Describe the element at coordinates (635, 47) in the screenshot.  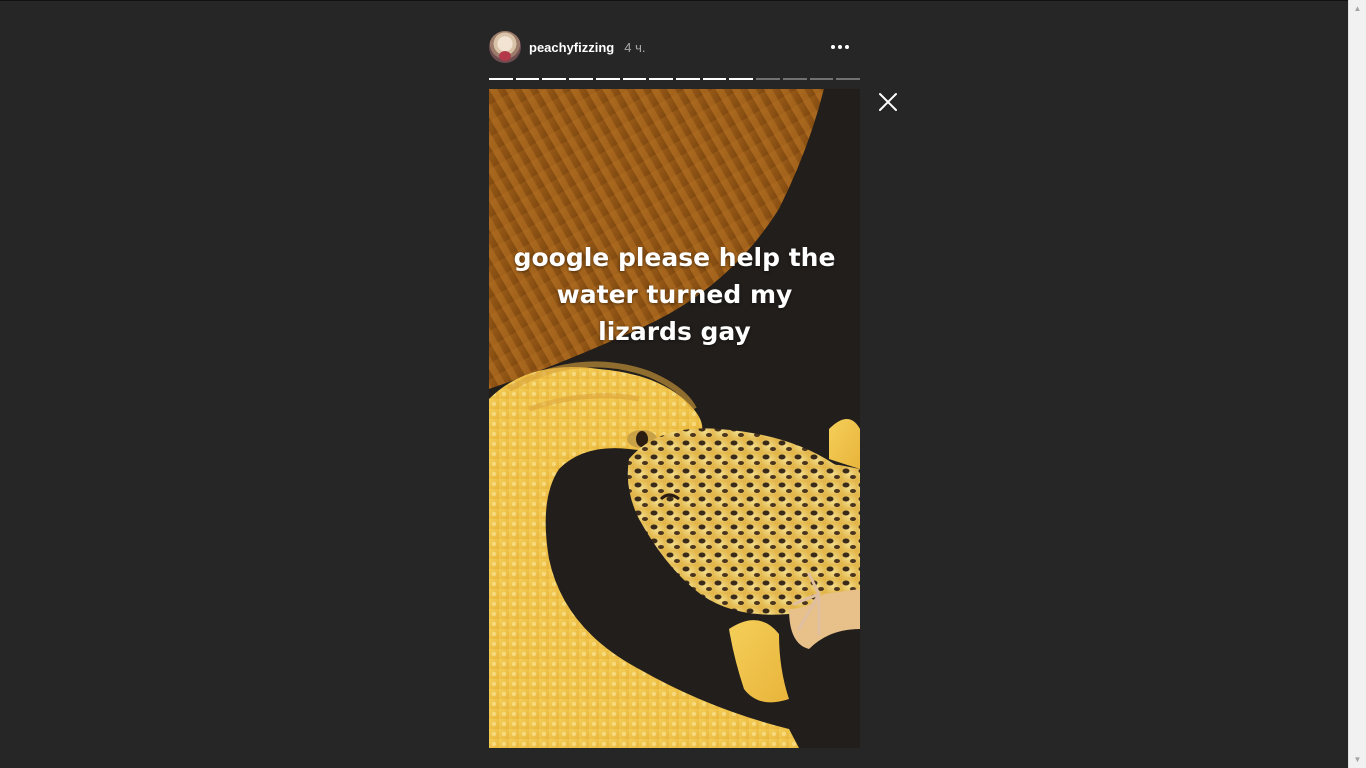
I see `story-timestamp: 4 ч.` at that location.